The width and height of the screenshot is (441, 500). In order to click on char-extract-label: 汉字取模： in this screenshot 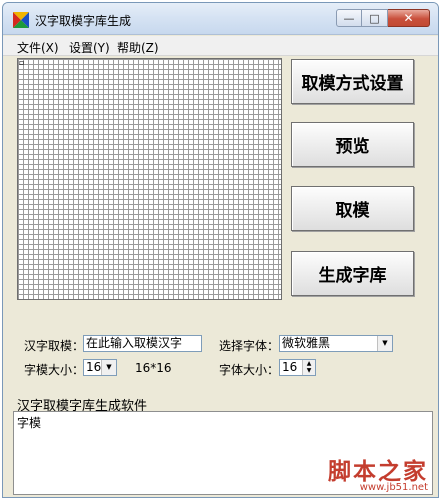, I will do `click(54, 346)`.